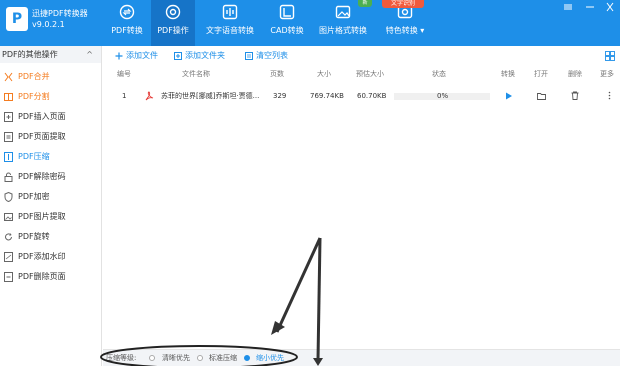  What do you see at coordinates (42, 176) in the screenshot?
I see `sidebar-item-label: PDF解除密码` at bounding box center [42, 176].